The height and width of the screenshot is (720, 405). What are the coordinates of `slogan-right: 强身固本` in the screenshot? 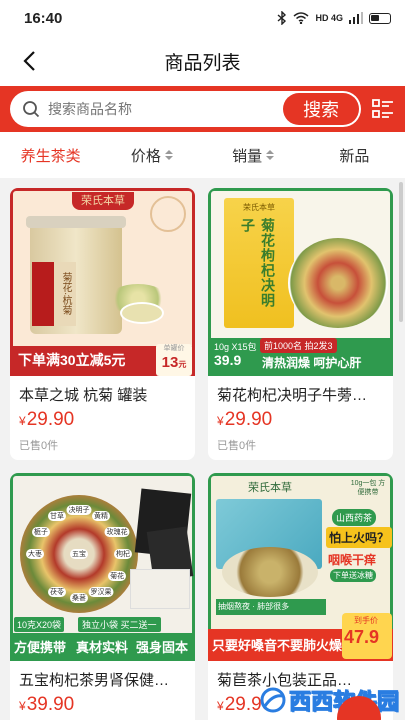 It's located at (162, 647).